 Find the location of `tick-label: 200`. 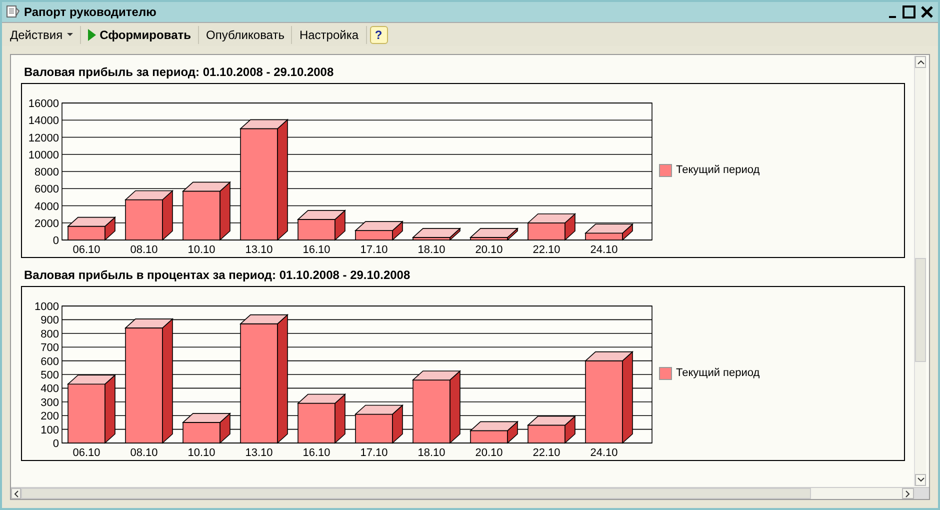

tick-label: 200 is located at coordinates (49, 416).